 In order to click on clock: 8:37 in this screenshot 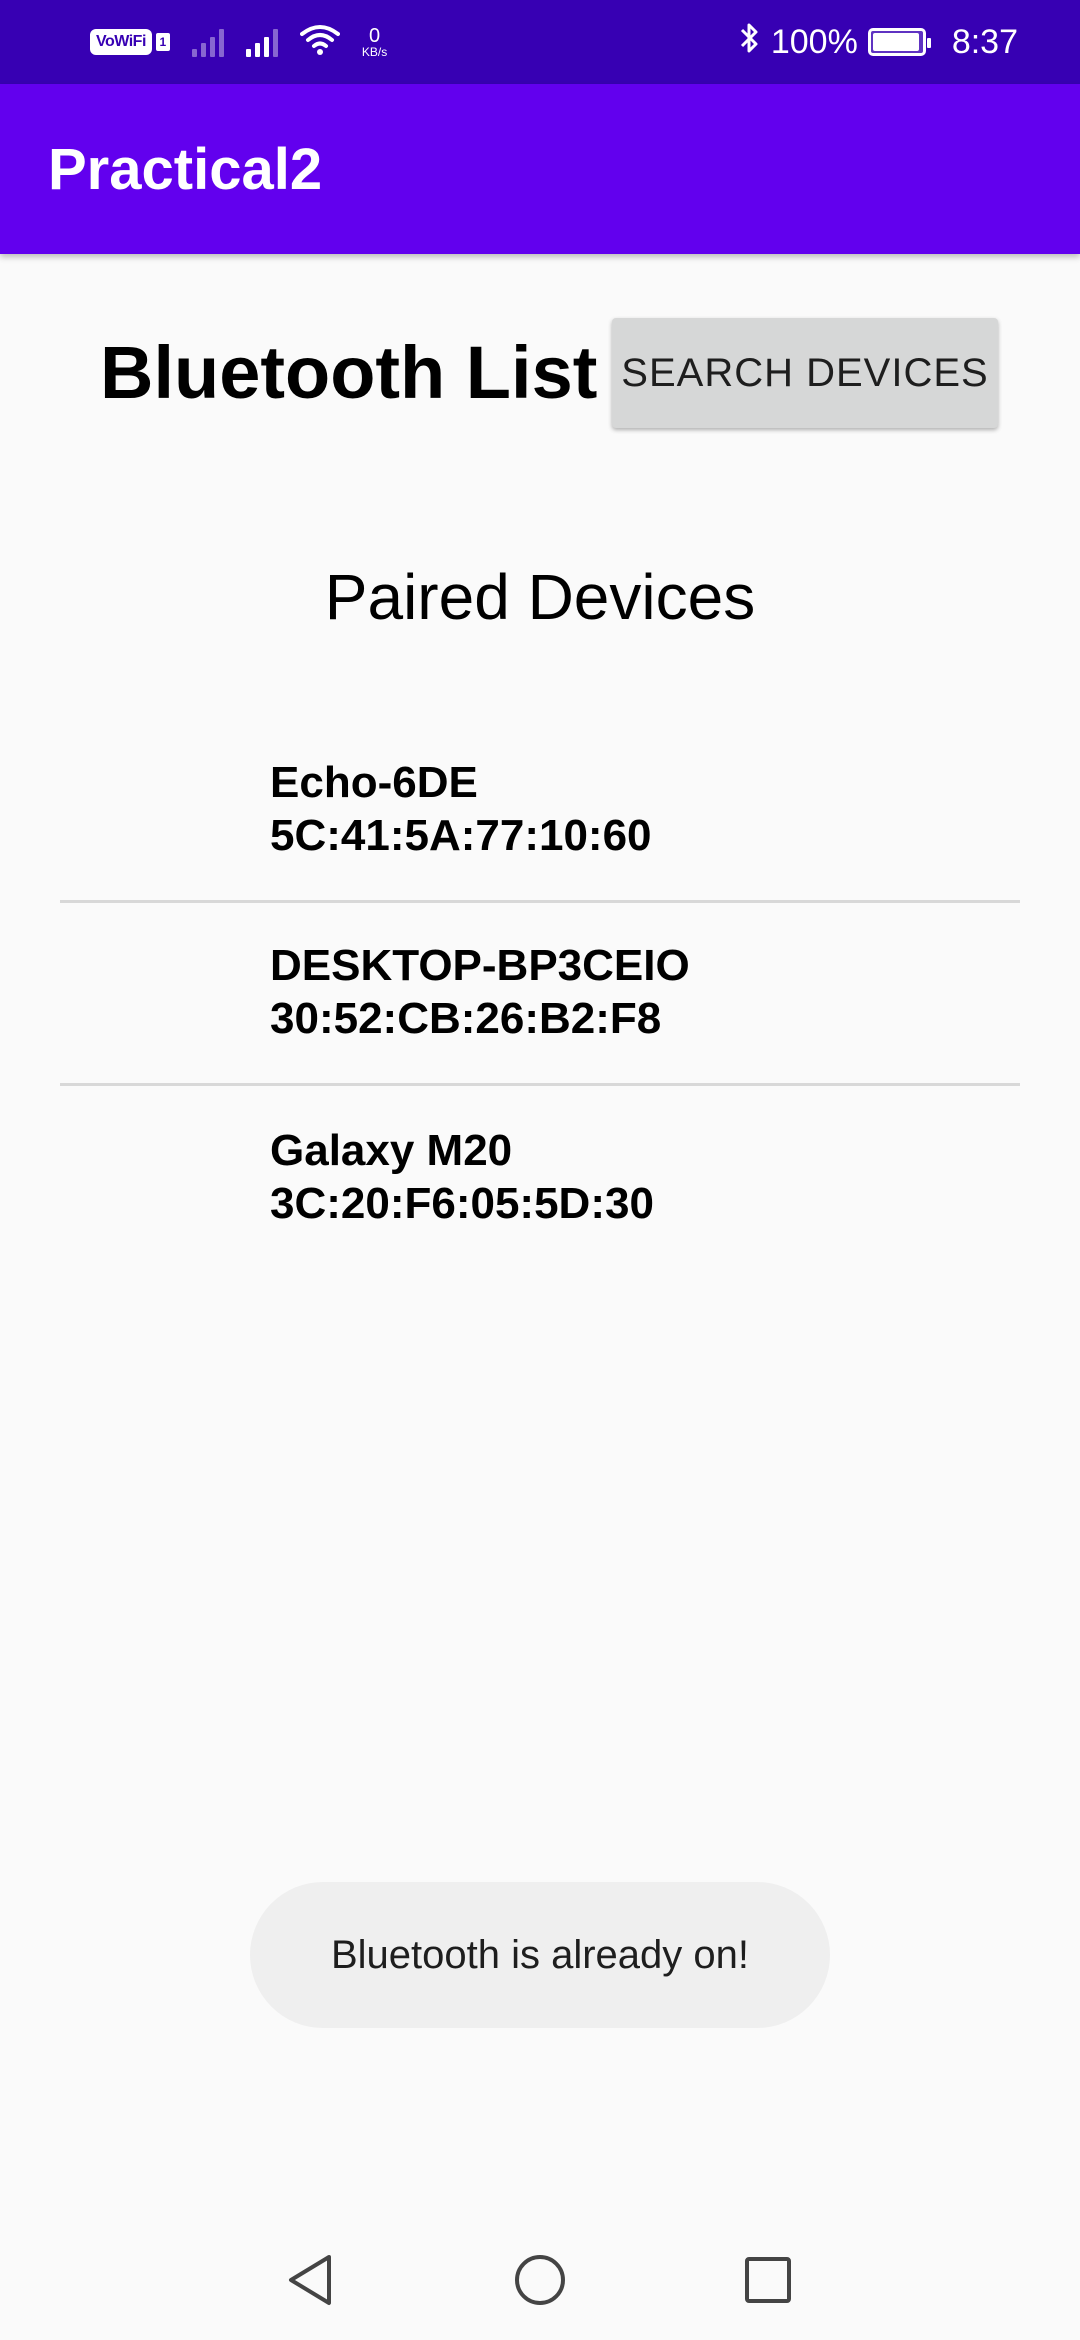, I will do `click(984, 41)`.